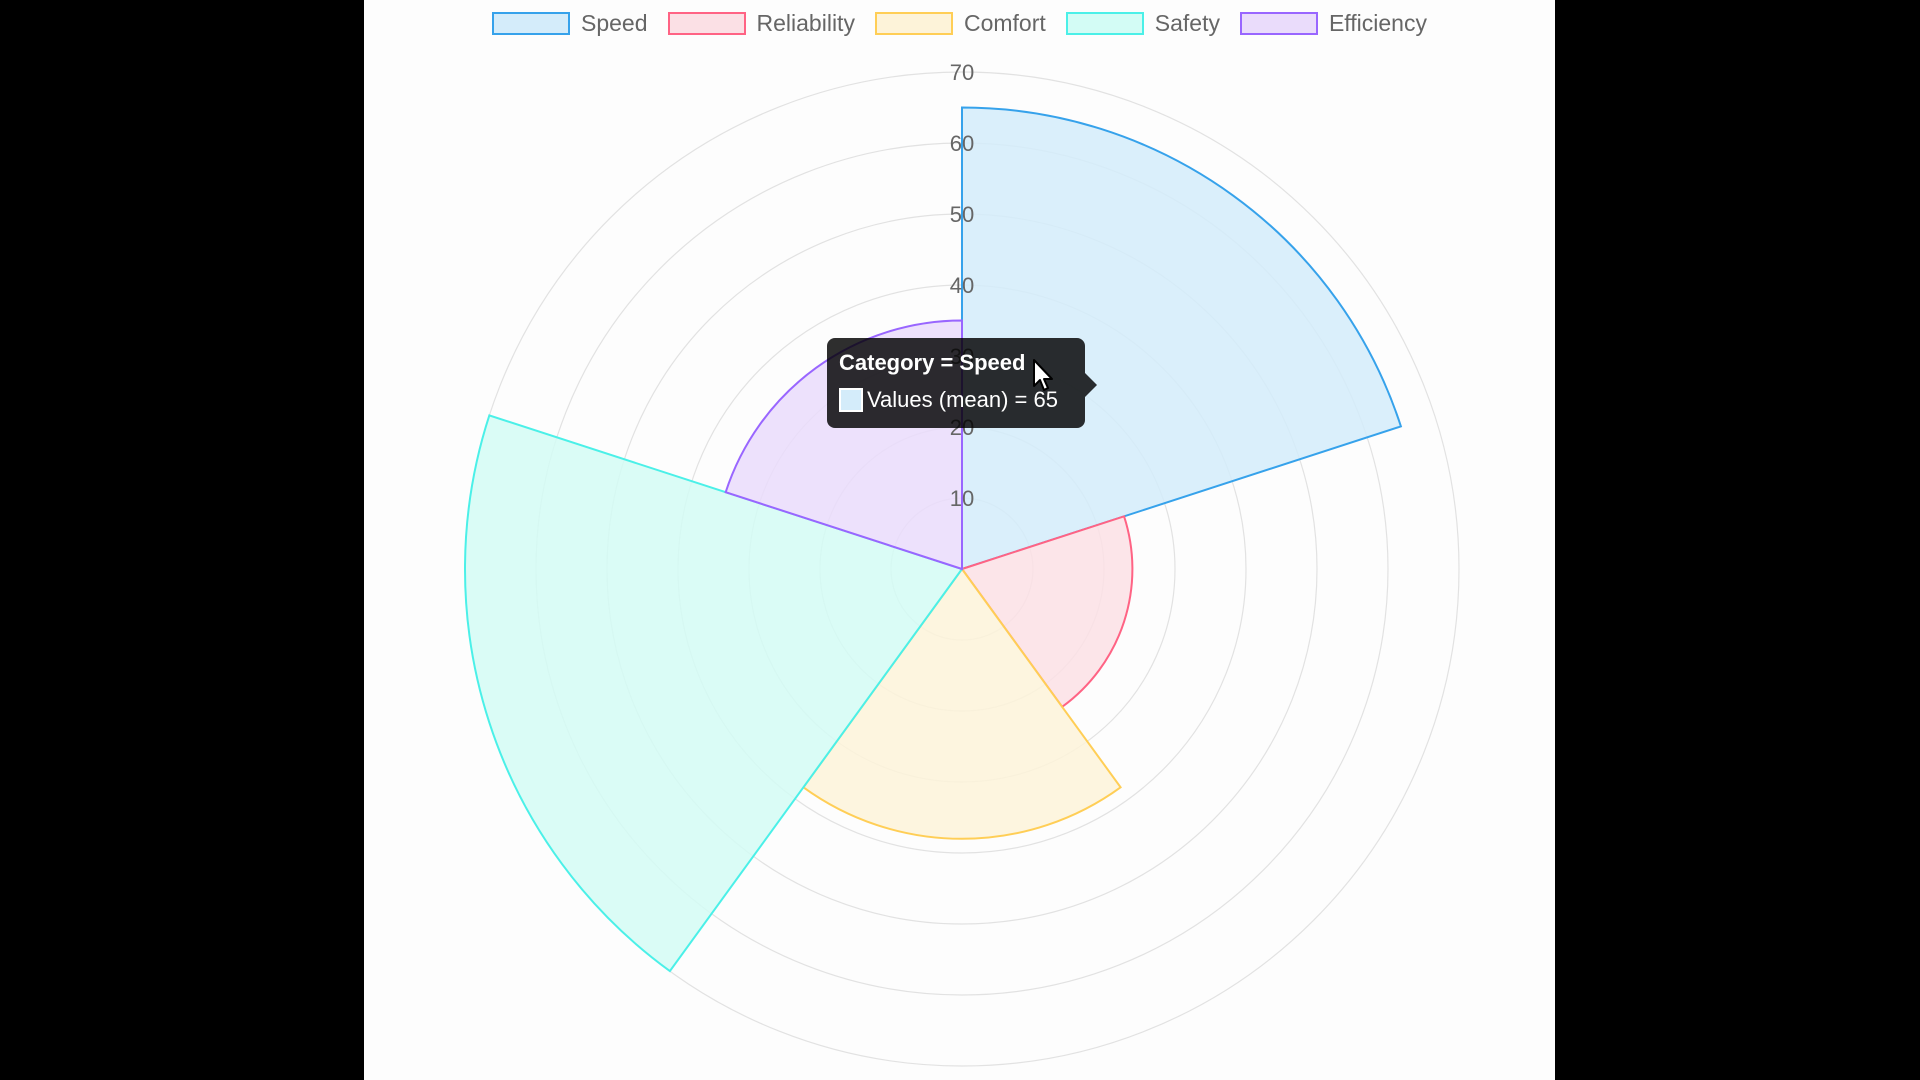  Describe the element at coordinates (1187, 23) in the screenshot. I see `legend-label: Safety` at that location.